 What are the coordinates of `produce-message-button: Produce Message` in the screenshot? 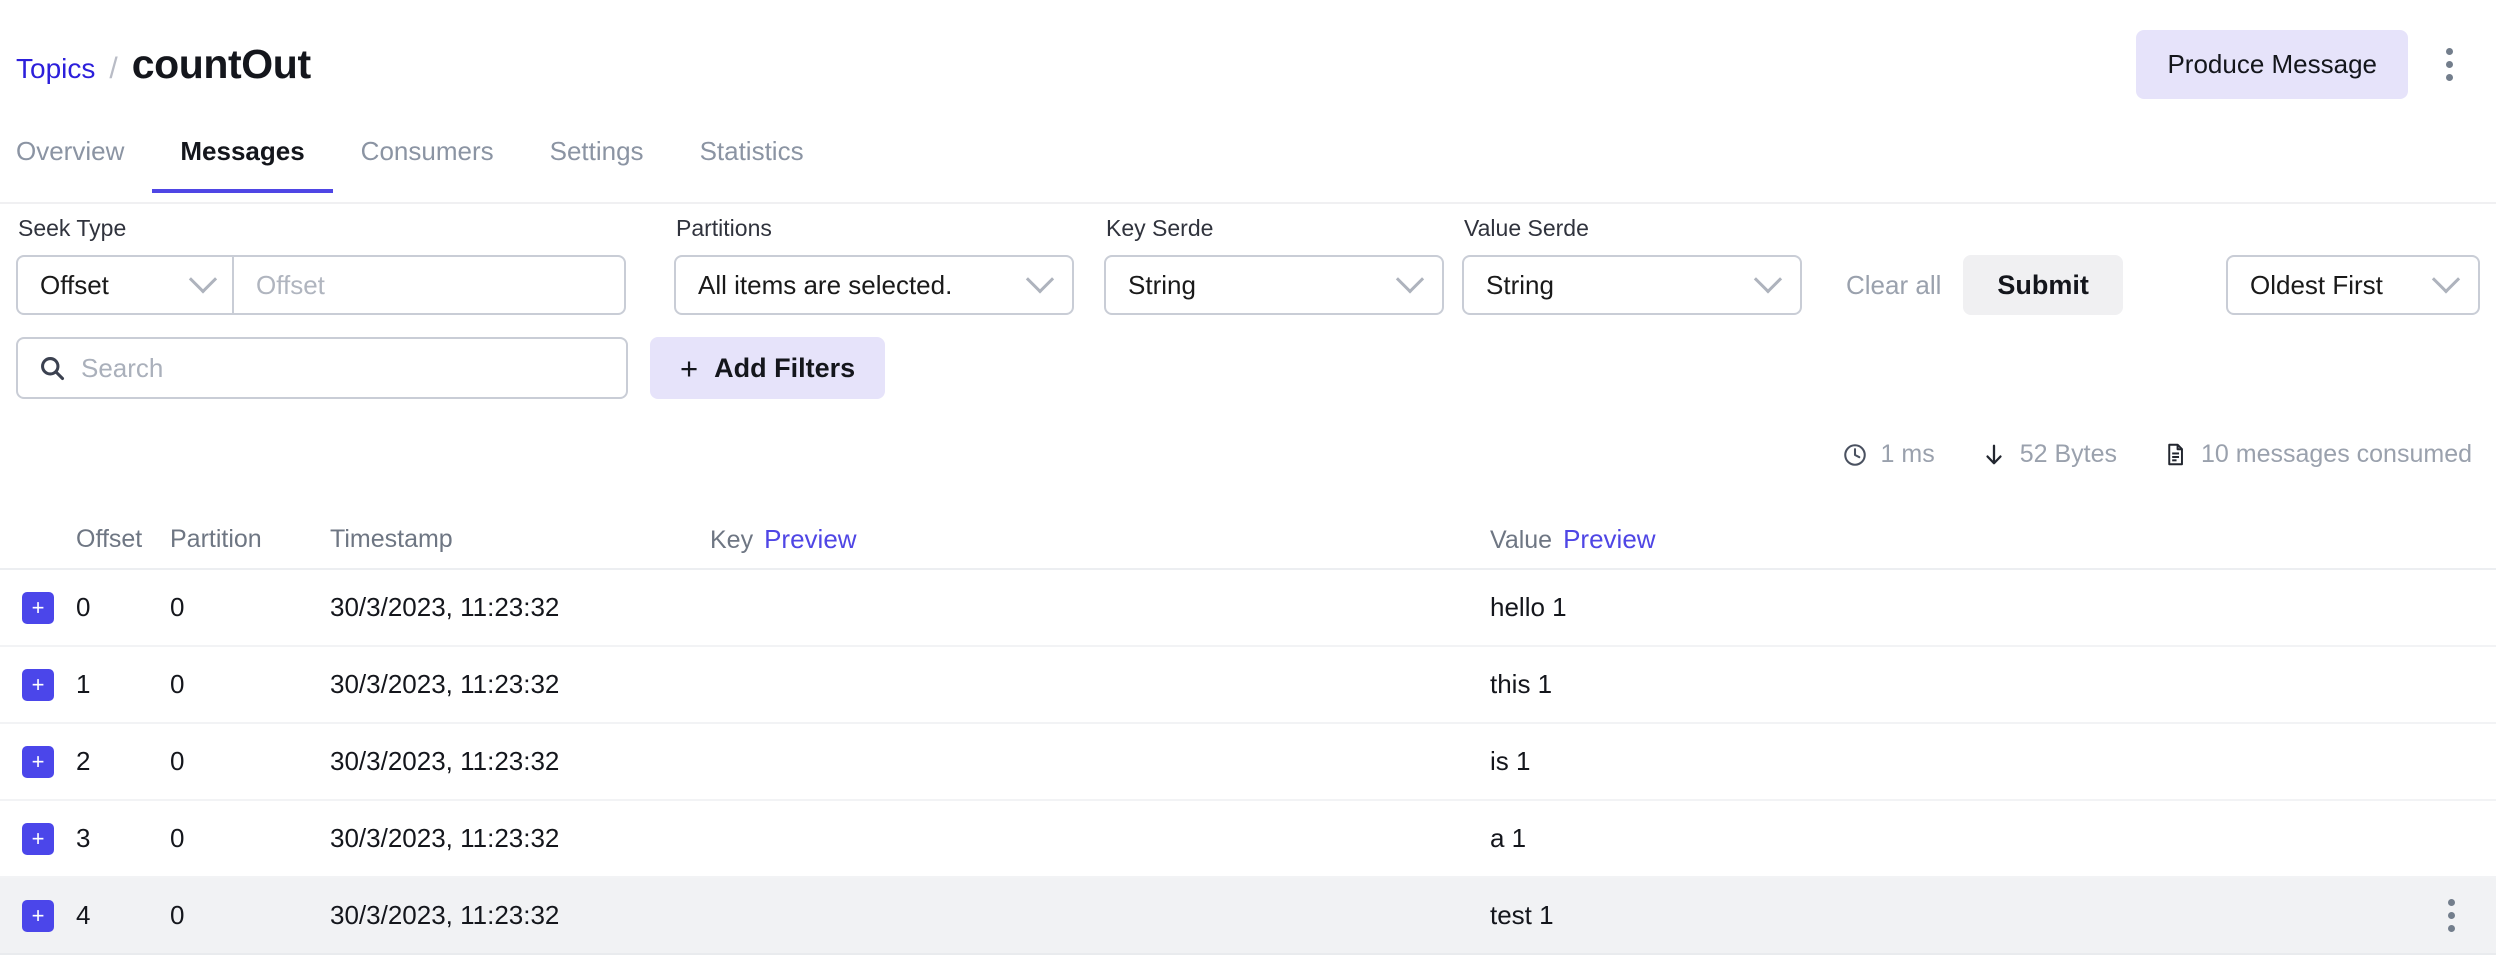 It's located at (2272, 64).